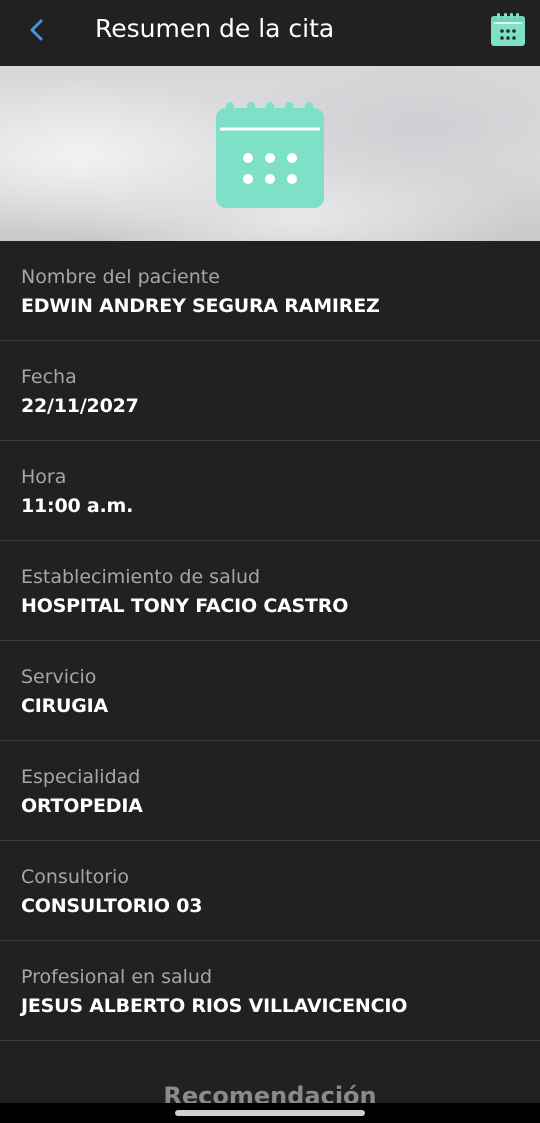 This screenshot has width=540, height=1123. What do you see at coordinates (59, 677) in the screenshot?
I see `field-label: Servicio` at bounding box center [59, 677].